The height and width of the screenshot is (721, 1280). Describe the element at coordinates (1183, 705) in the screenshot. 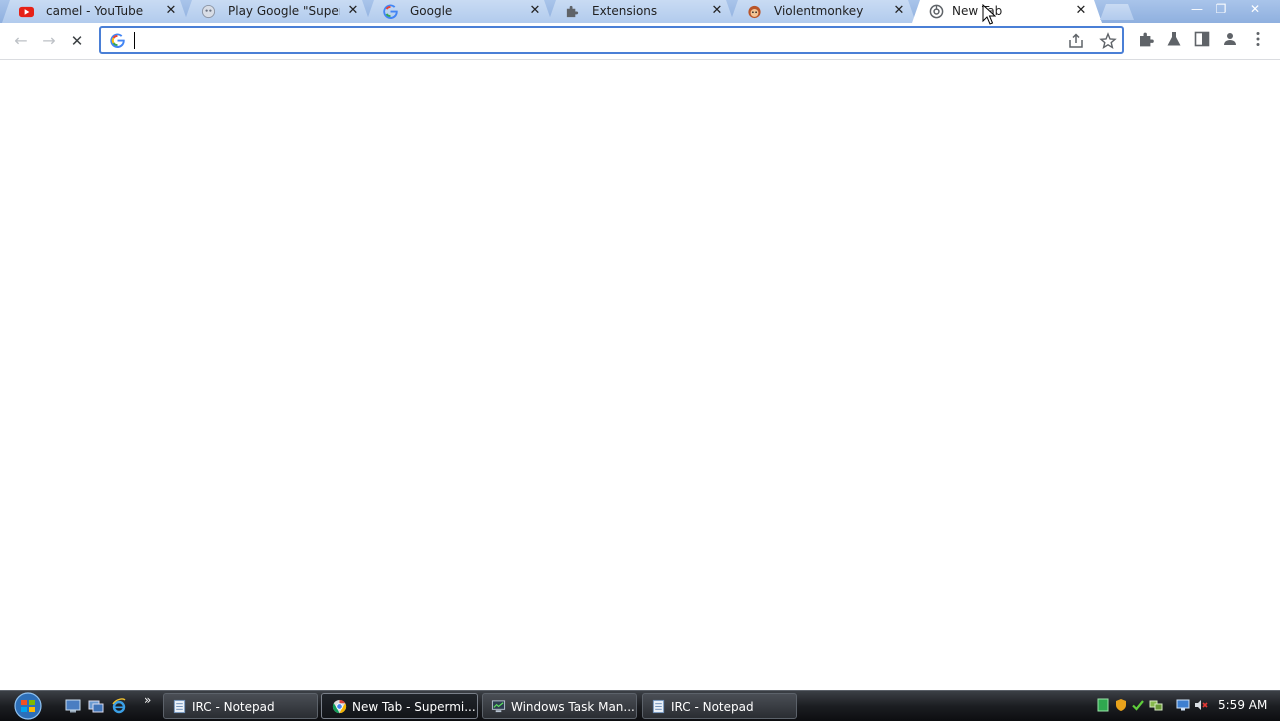

I see `monitor-icon` at that location.